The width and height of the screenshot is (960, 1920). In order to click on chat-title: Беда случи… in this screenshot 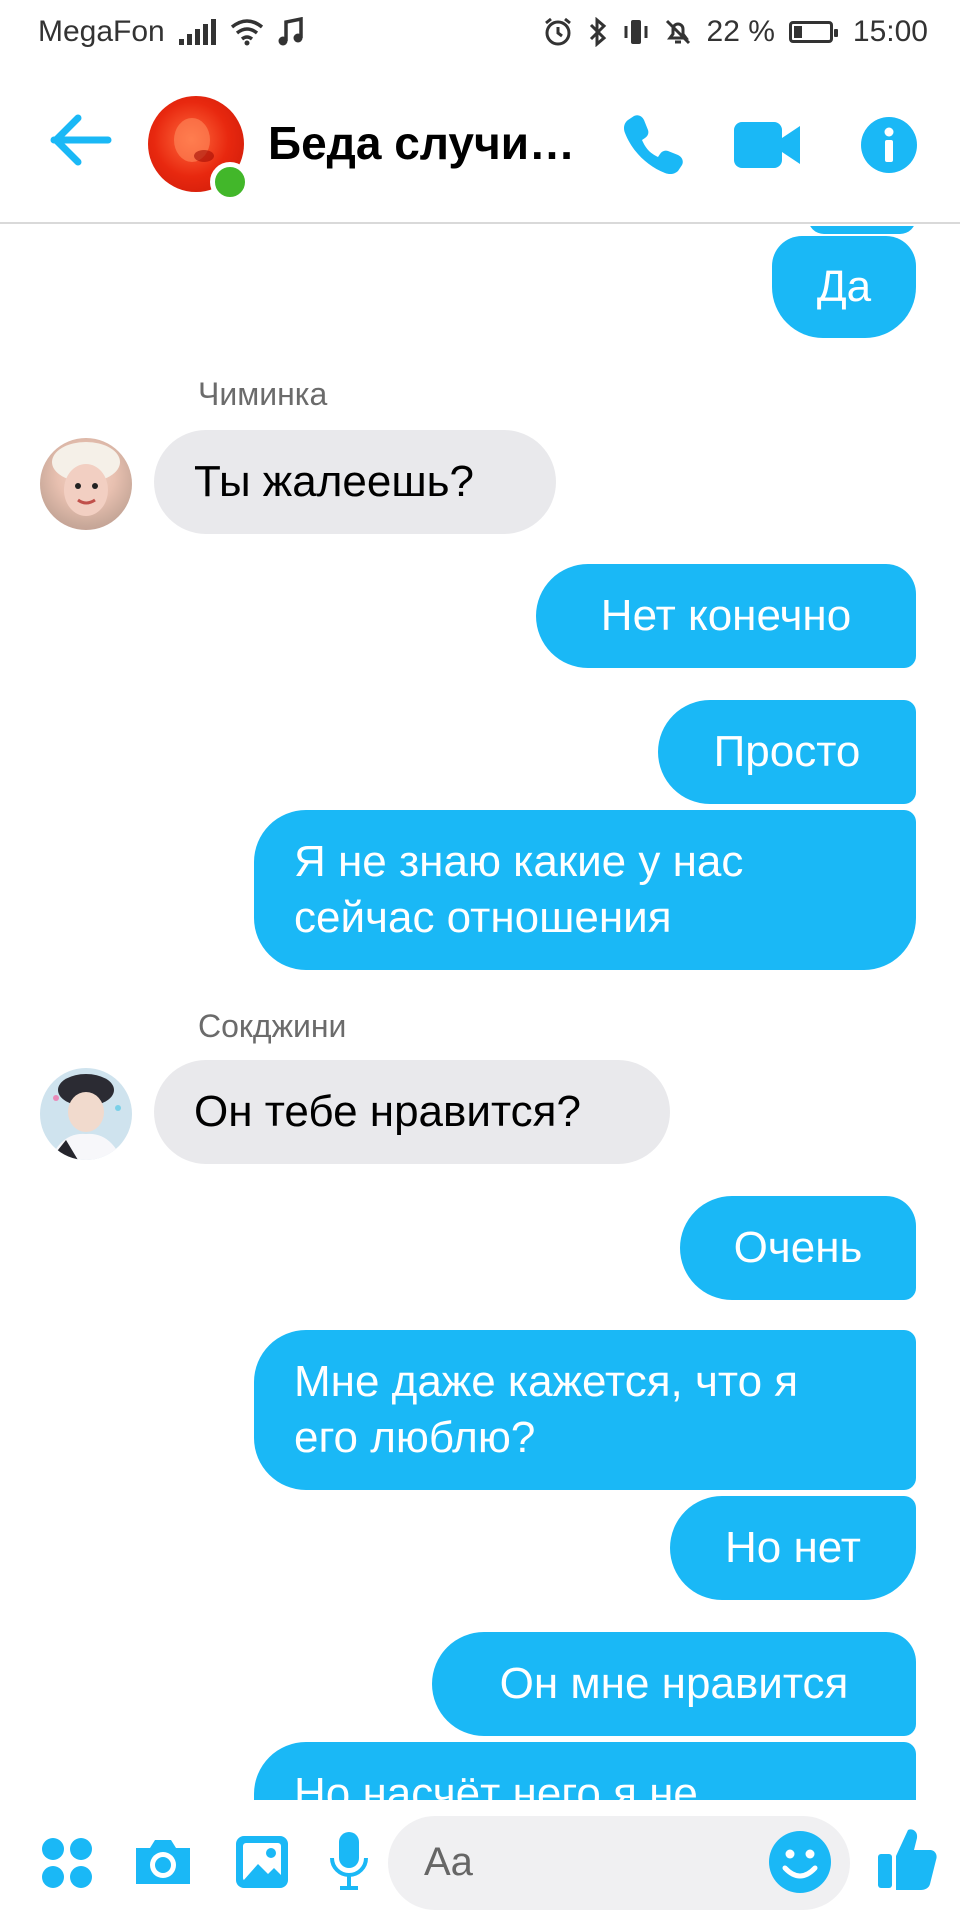, I will do `click(428, 143)`.